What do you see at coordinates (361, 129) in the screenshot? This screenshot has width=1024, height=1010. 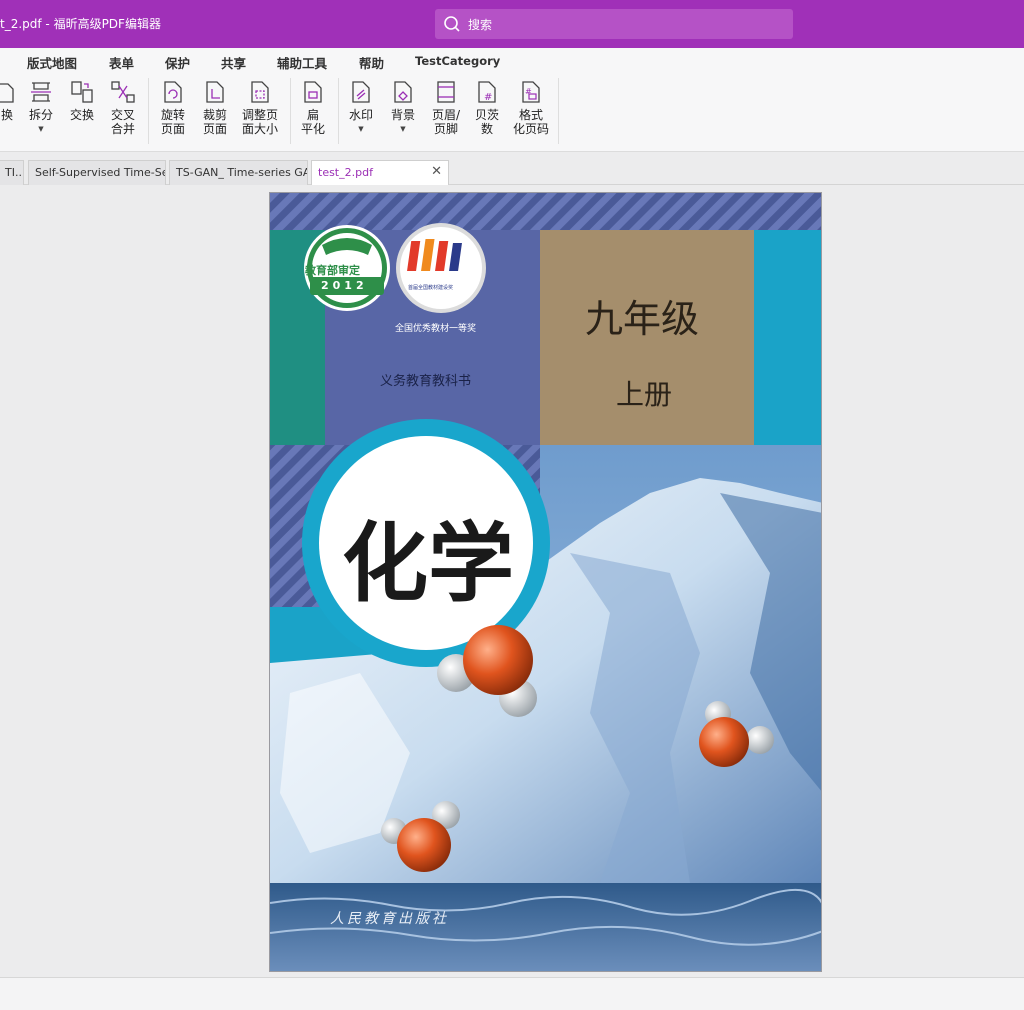 I see `watermark-dropdown-icon: ▼` at bounding box center [361, 129].